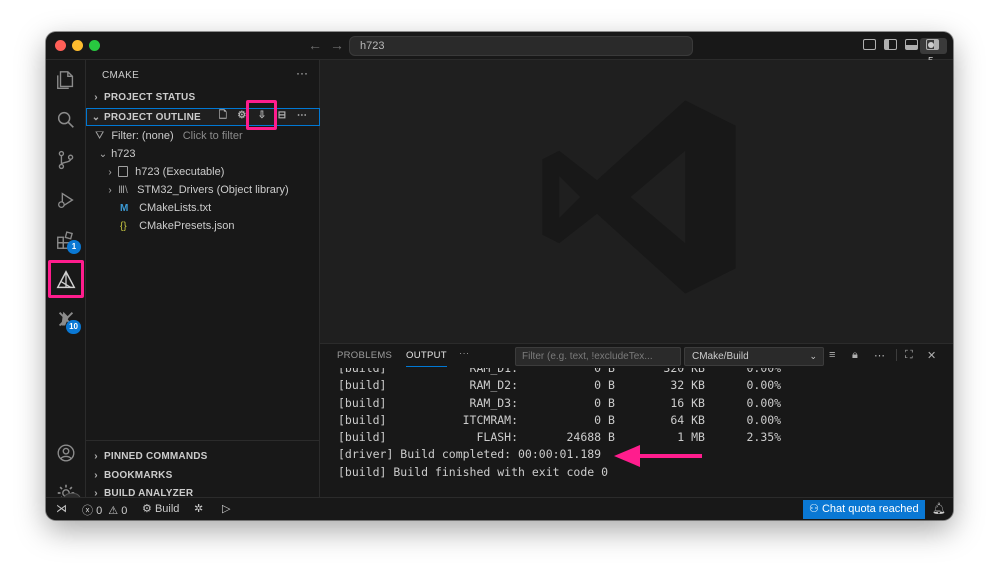 This screenshot has width=999, height=582. I want to click on project-status-section: › PROJECT STATUS, so click(203, 98).